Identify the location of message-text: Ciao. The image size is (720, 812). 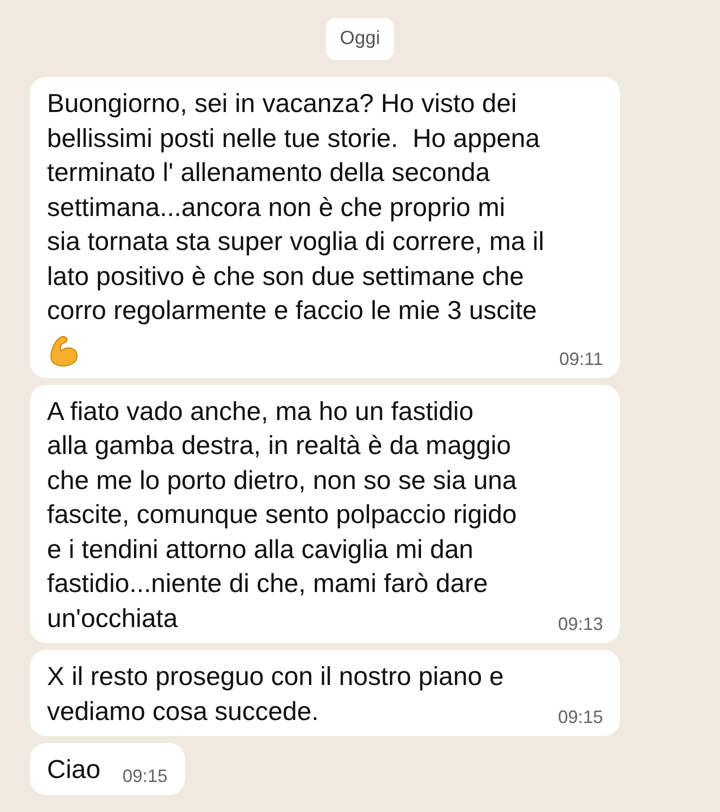
(73, 769).